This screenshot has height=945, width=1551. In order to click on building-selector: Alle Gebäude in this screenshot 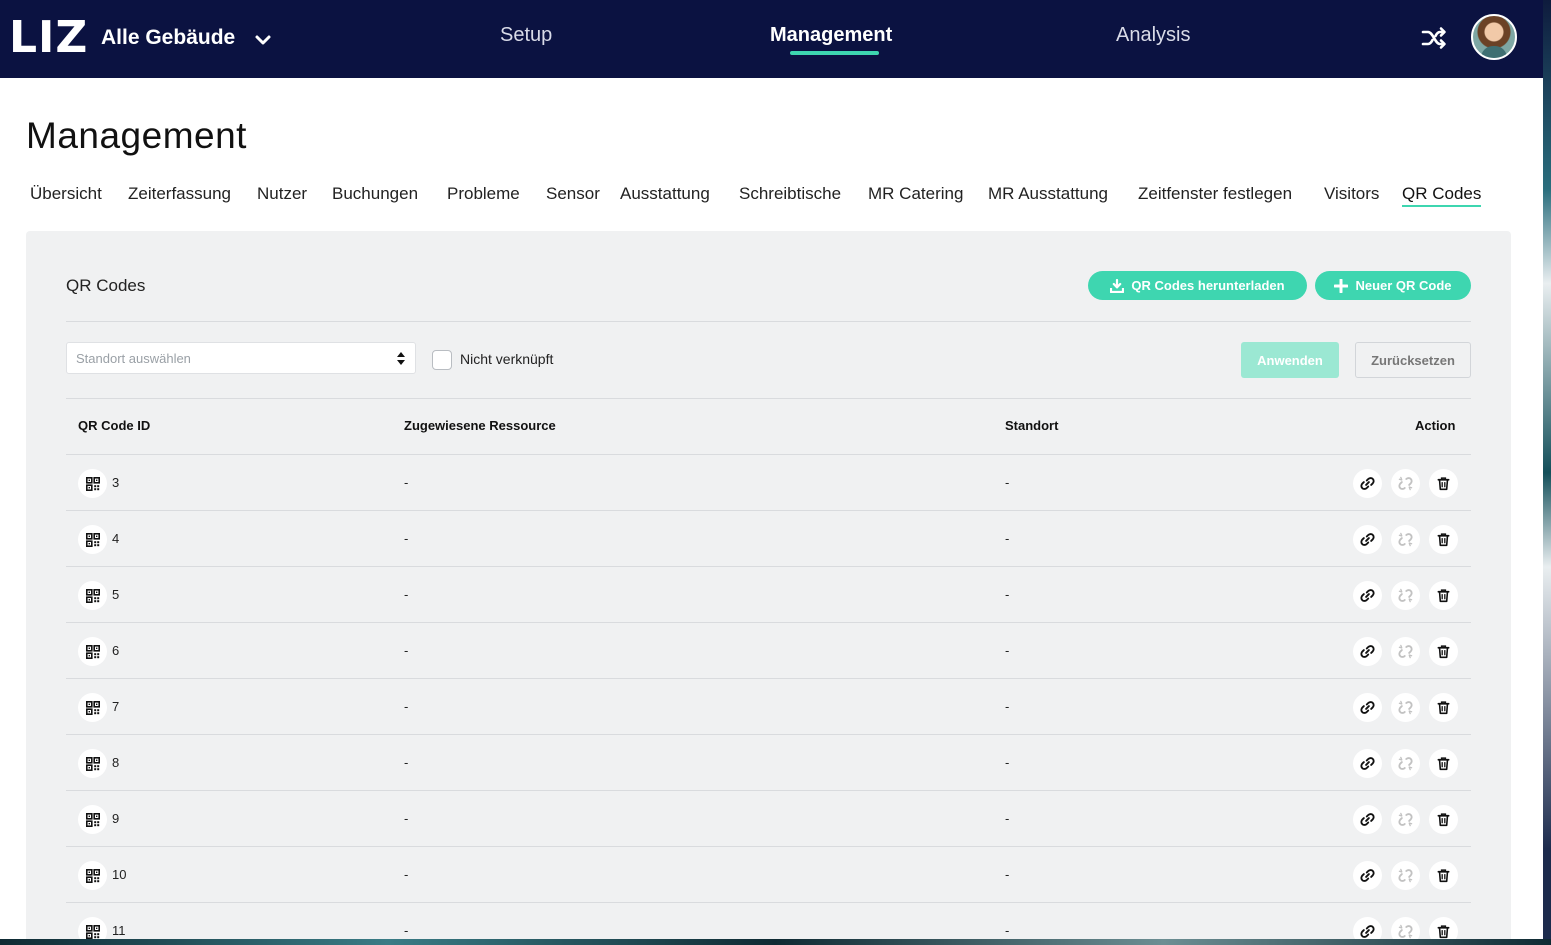, I will do `click(168, 38)`.